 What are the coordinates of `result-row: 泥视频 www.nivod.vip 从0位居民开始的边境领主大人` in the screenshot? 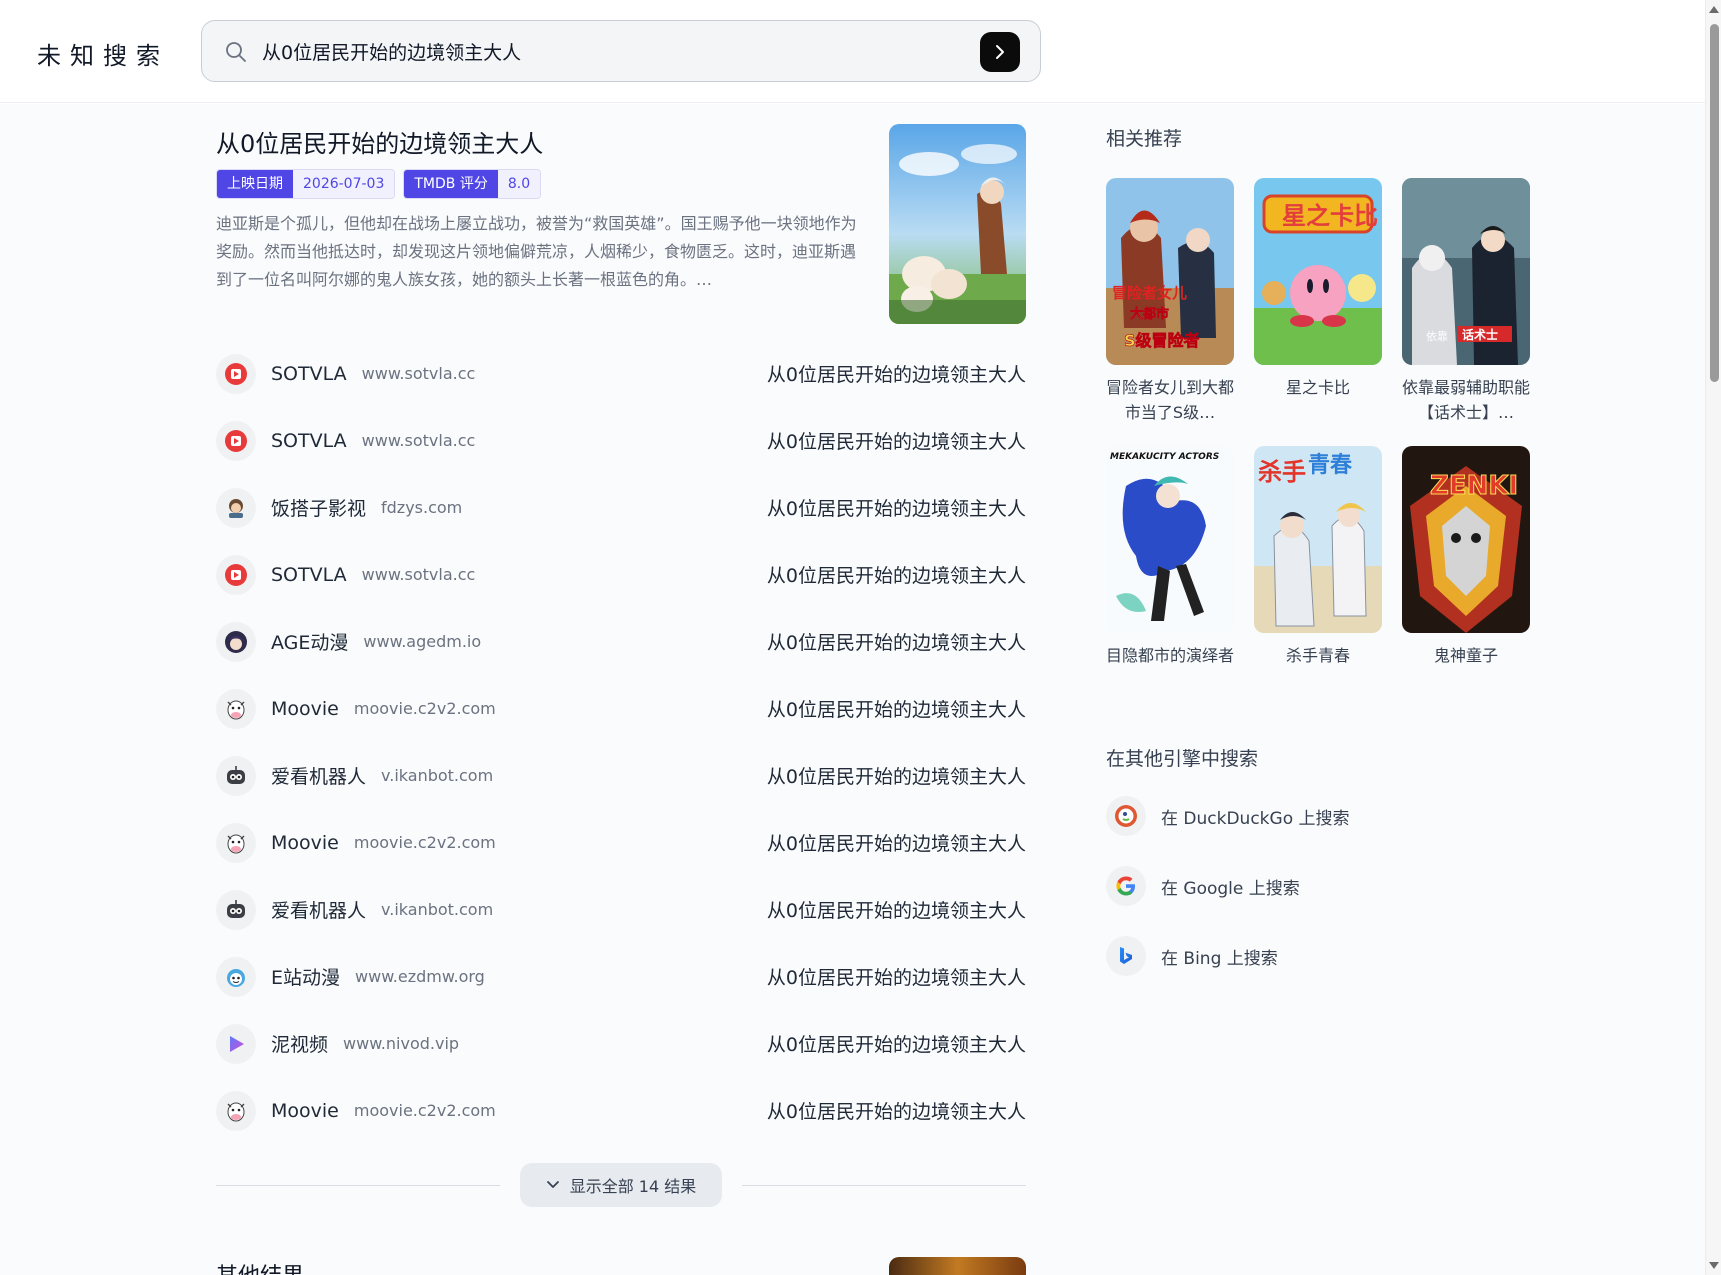 It's located at (621, 1043).